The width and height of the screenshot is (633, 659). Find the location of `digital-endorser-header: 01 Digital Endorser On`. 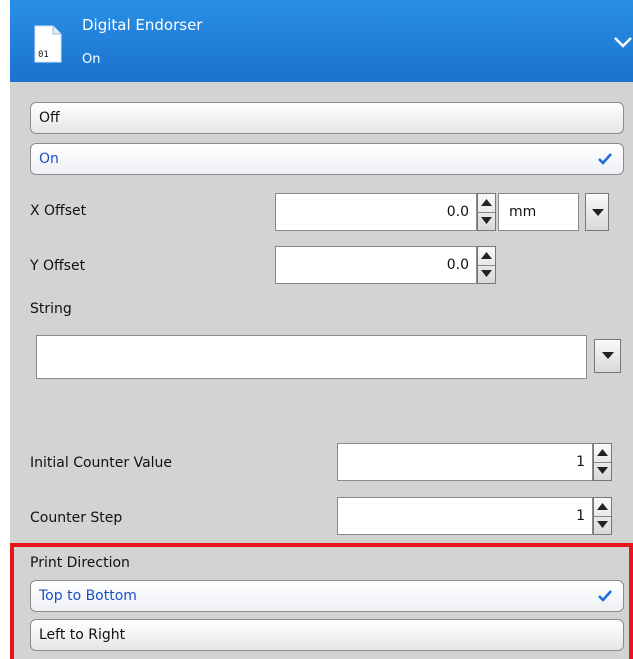

digital-endorser-header: 01 Digital Endorser On is located at coordinates (321, 41).